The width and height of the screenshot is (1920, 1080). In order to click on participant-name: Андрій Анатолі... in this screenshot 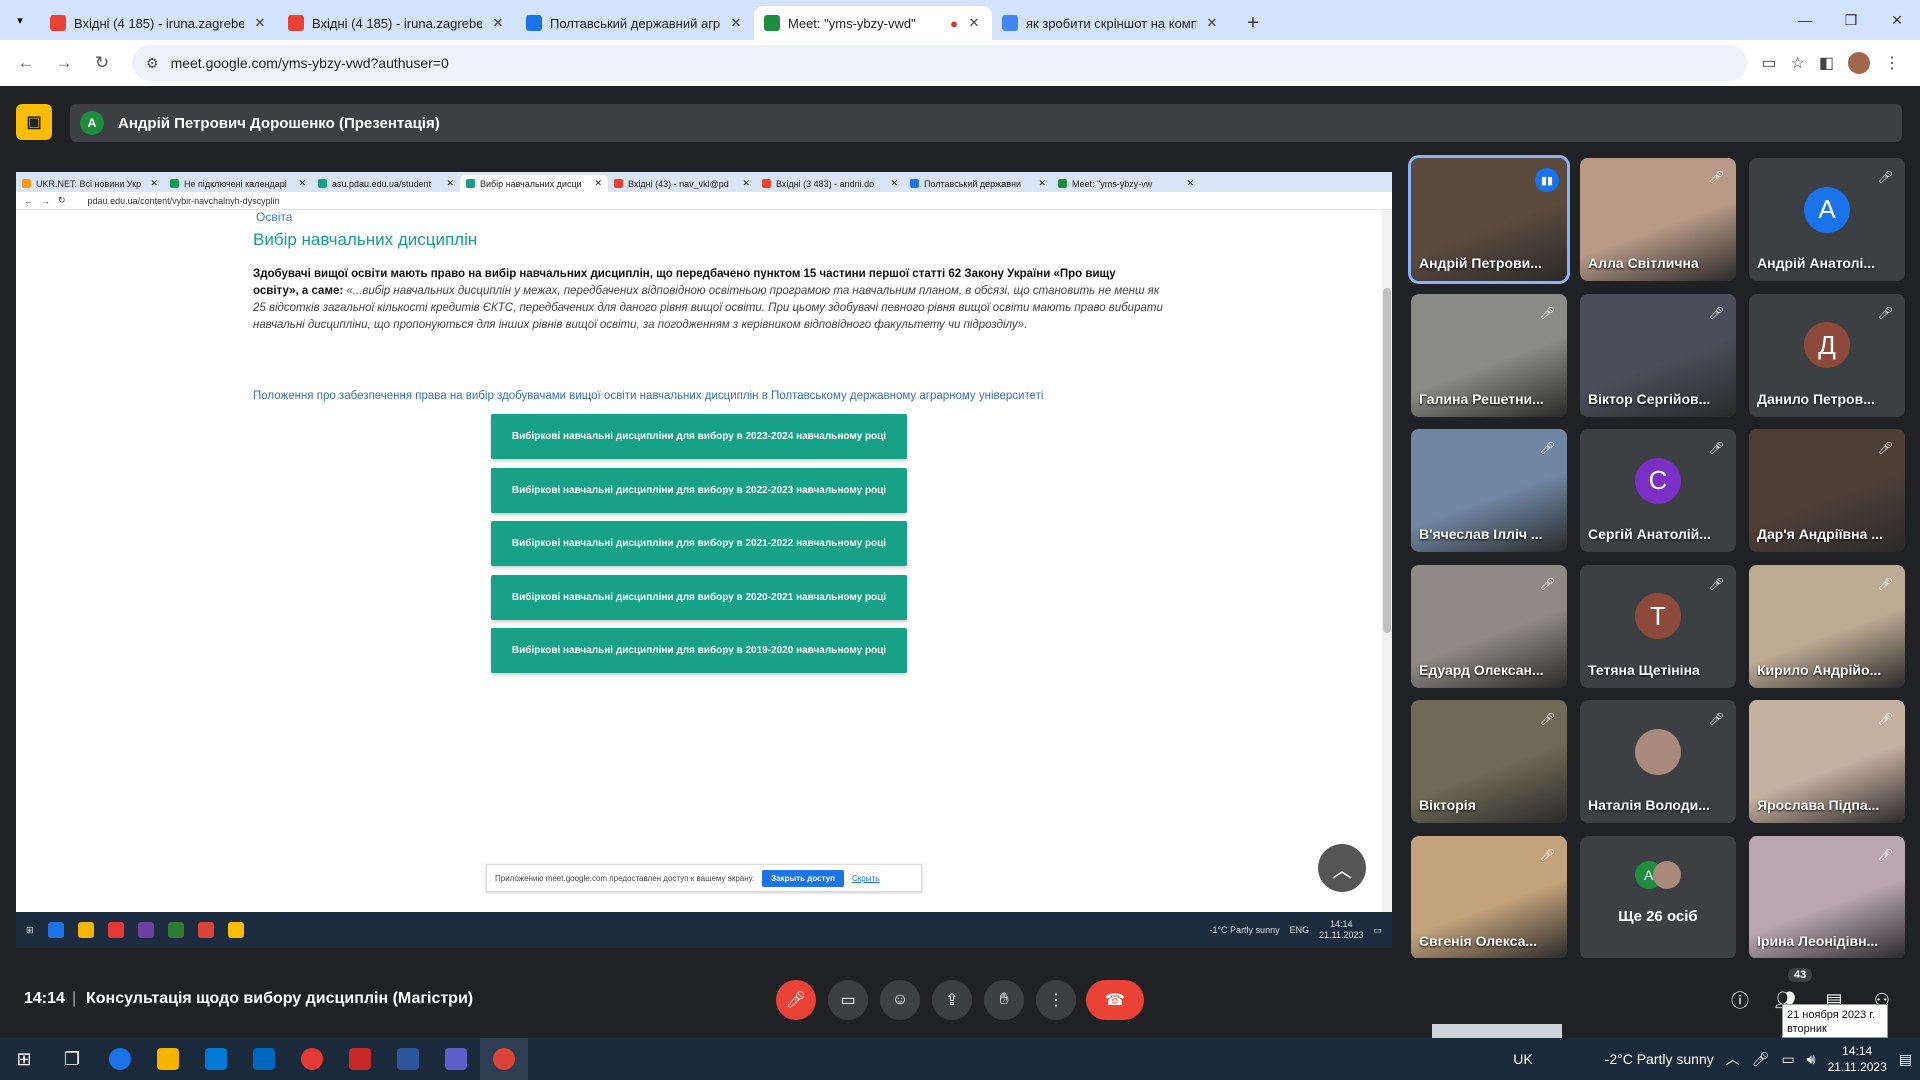, I will do `click(1816, 263)`.